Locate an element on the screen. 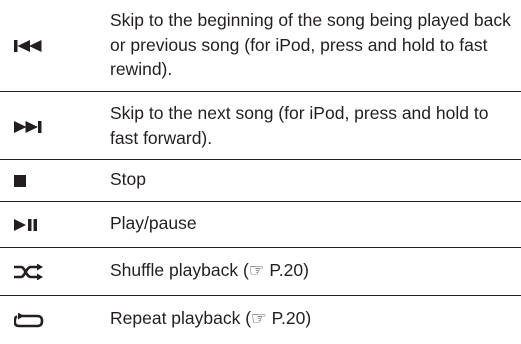 The width and height of the screenshot is (521, 344). row-description: Play/pause is located at coordinates (153, 223).